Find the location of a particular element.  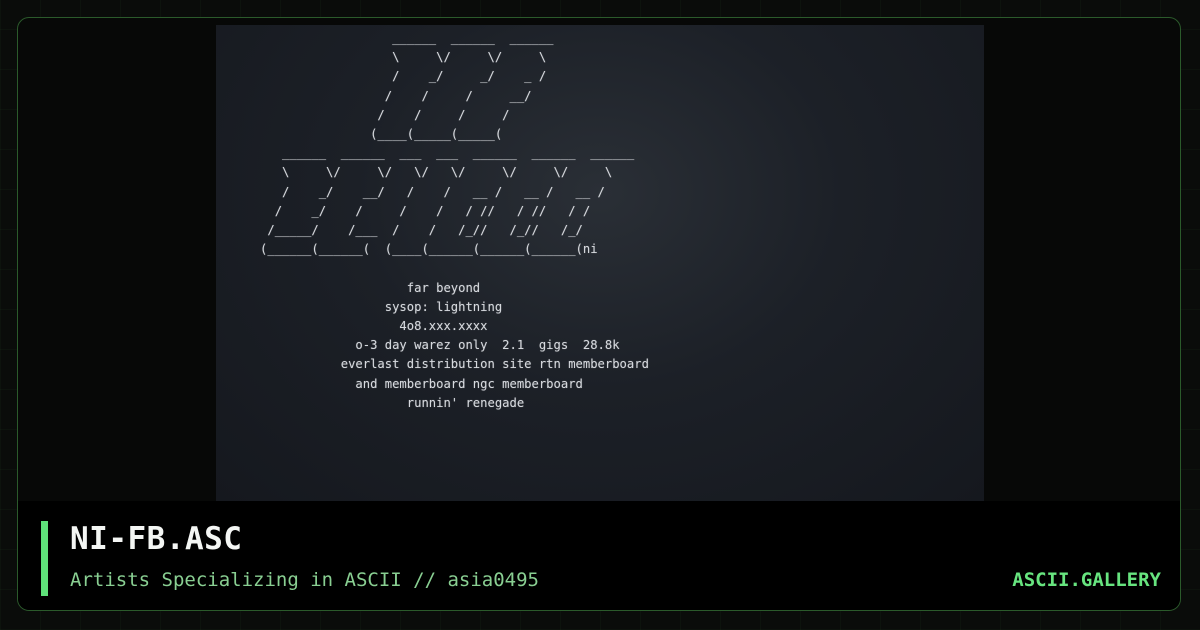

file-title: NI-FB.ASC is located at coordinates (156, 539).